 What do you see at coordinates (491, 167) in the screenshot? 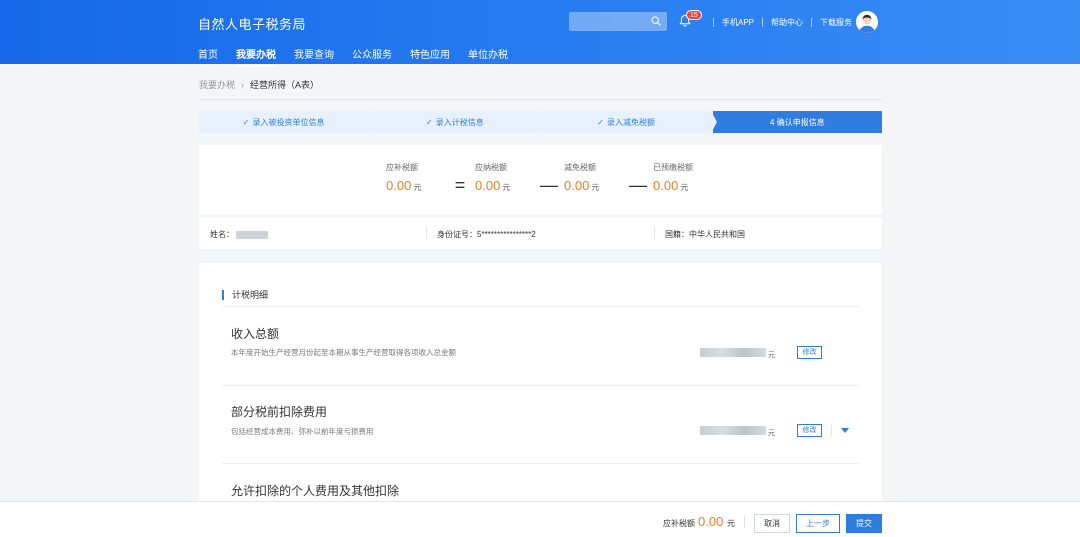
I see `summary-label: 应纳税额` at bounding box center [491, 167].